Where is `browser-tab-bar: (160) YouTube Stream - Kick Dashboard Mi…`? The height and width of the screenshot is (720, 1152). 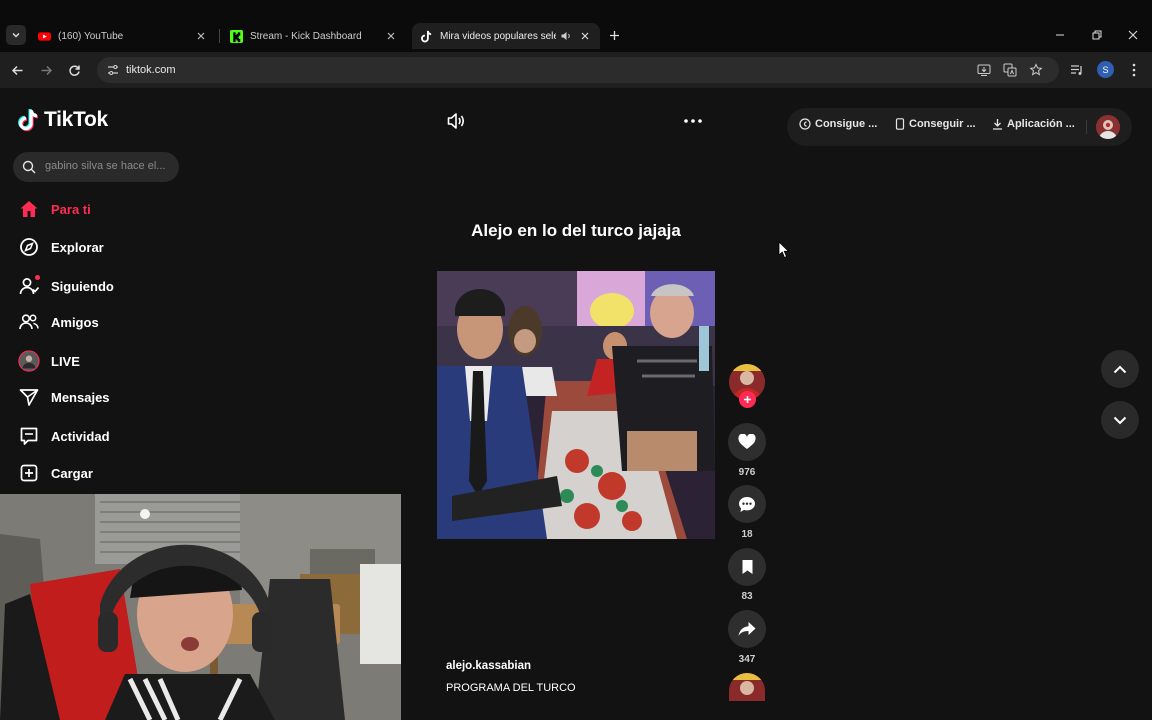 browser-tab-bar: (160) YouTube Stream - Kick Dashboard Mi… is located at coordinates (576, 26).